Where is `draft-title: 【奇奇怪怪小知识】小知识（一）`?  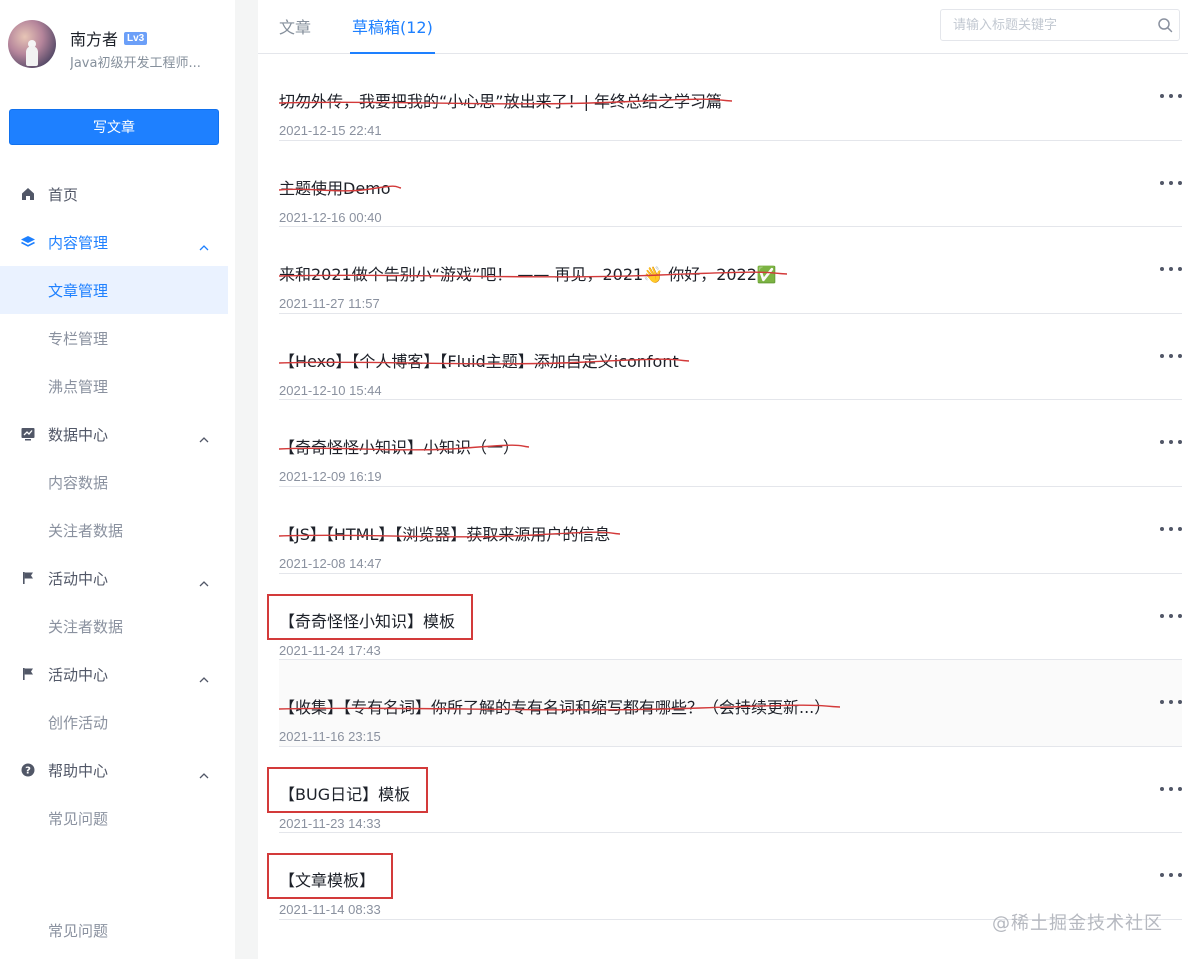
draft-title: 【奇奇怪怪小知识】小知识（一） is located at coordinates (399, 446).